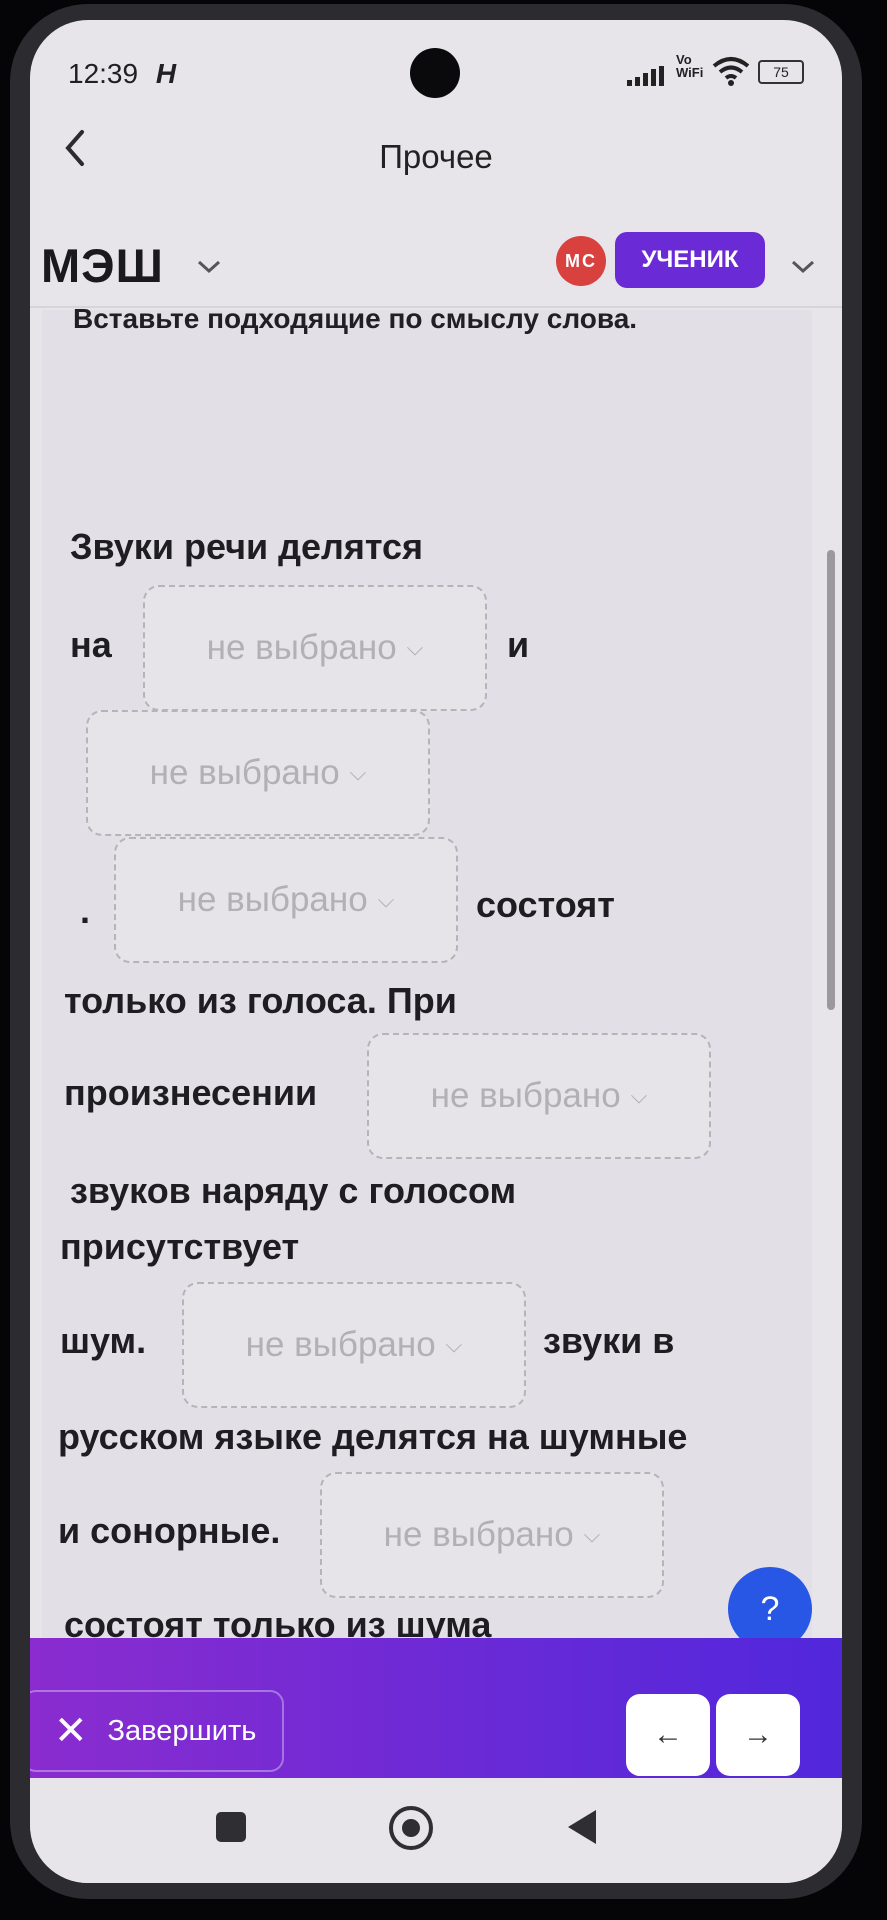 This screenshot has width=887, height=1920. What do you see at coordinates (668, 1735) in the screenshot?
I see `previous-button: ←` at bounding box center [668, 1735].